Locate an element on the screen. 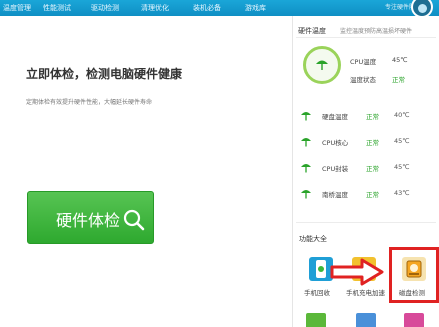 The image size is (439, 327). hardware-check-label: 硬件体检 is located at coordinates (88, 220).